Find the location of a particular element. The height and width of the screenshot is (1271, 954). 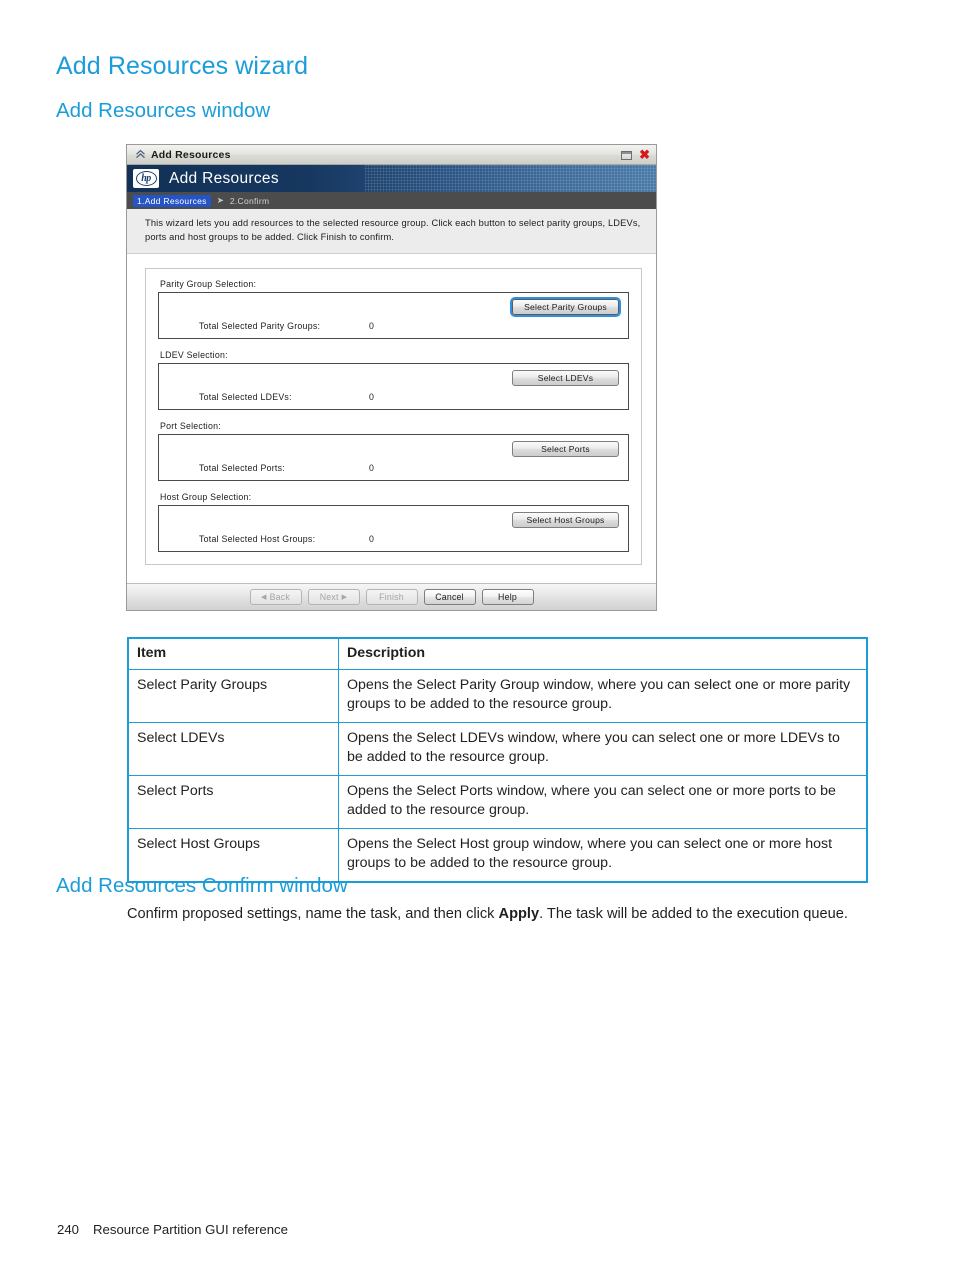

maximize-icon is located at coordinates (627, 155).